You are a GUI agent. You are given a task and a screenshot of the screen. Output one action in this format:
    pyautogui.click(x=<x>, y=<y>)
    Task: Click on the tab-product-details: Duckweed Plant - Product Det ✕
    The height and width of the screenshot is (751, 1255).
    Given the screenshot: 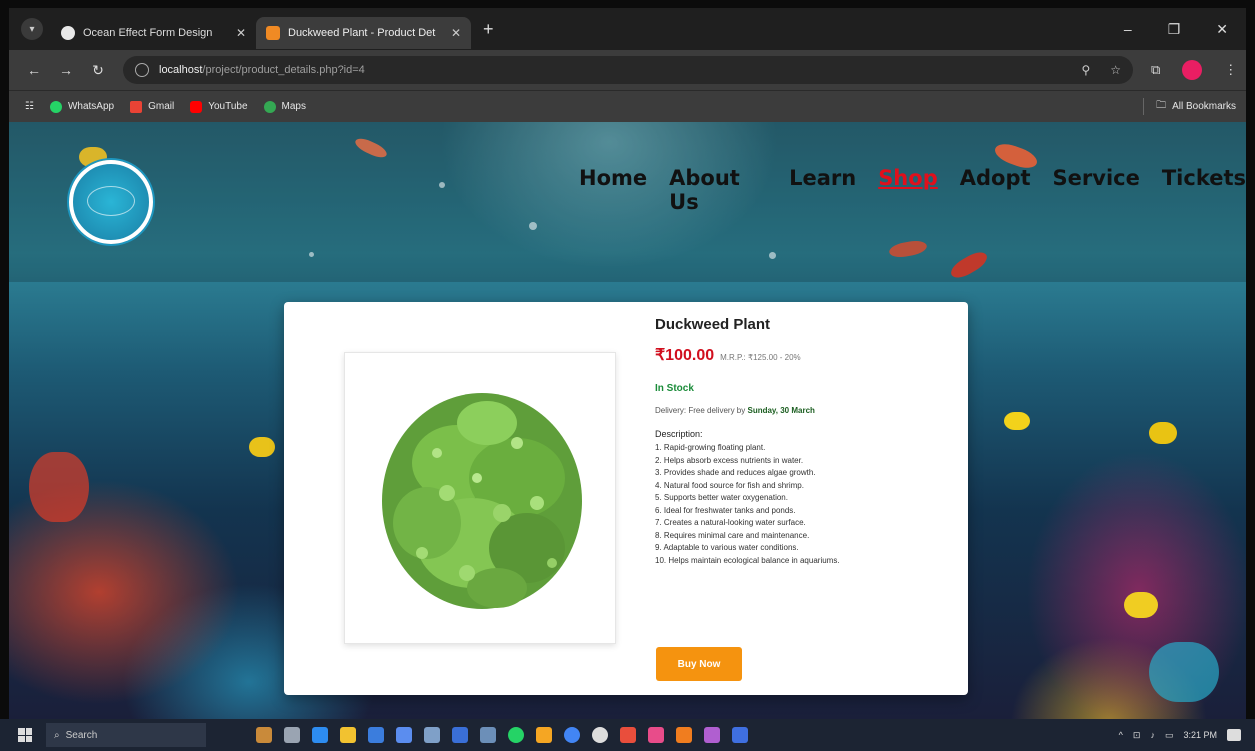 What is the action you would take?
    pyautogui.click(x=363, y=33)
    